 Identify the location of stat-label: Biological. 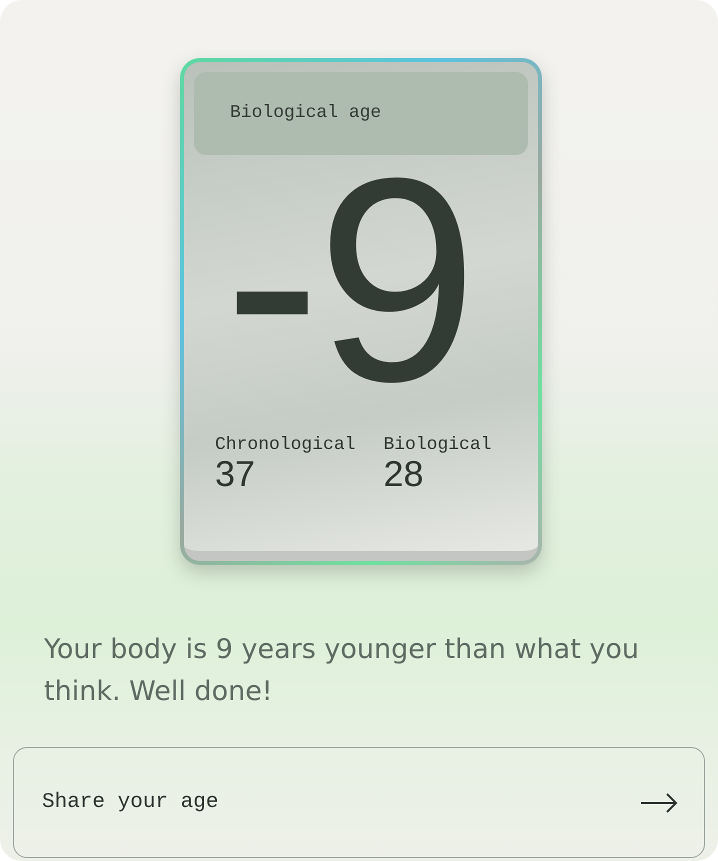
(437, 445).